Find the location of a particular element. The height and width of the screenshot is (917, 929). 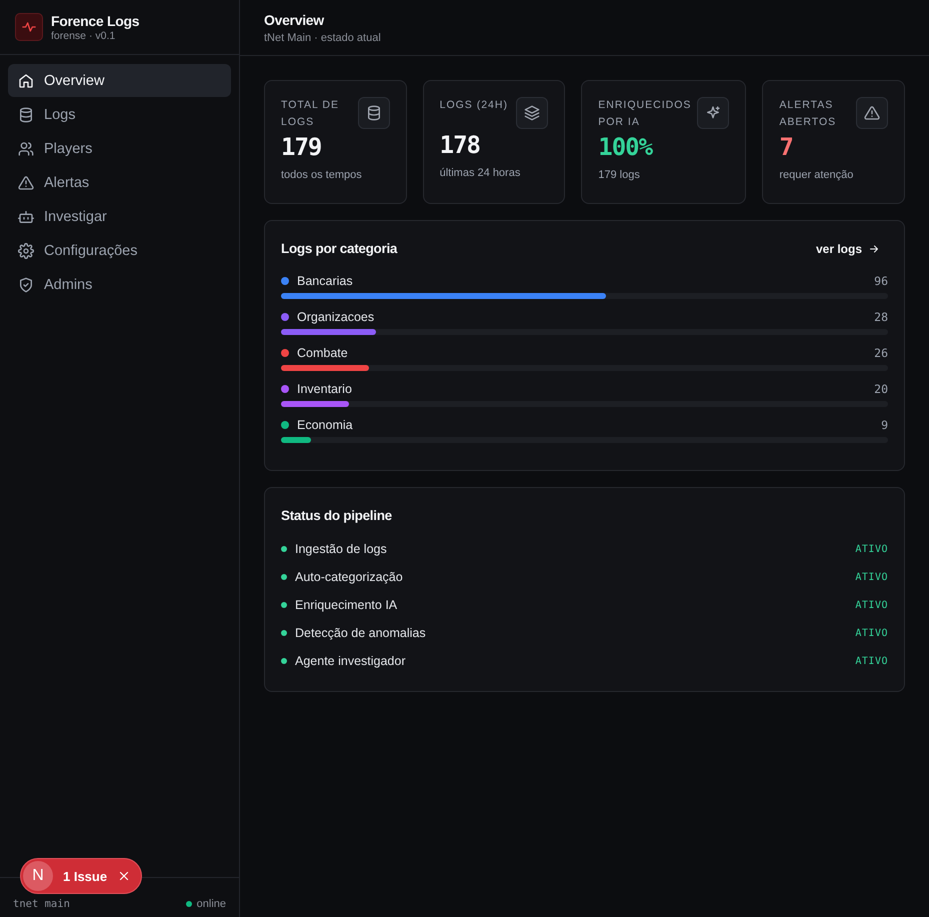

stat-value: 178 is located at coordinates (460, 145).